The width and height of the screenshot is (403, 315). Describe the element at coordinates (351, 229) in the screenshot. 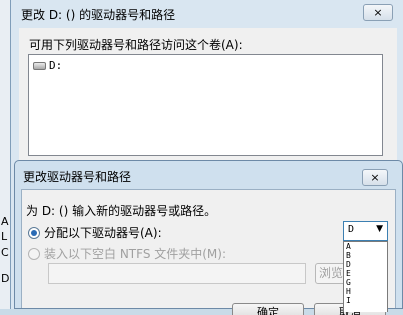

I see `drive-letter-value: D` at that location.